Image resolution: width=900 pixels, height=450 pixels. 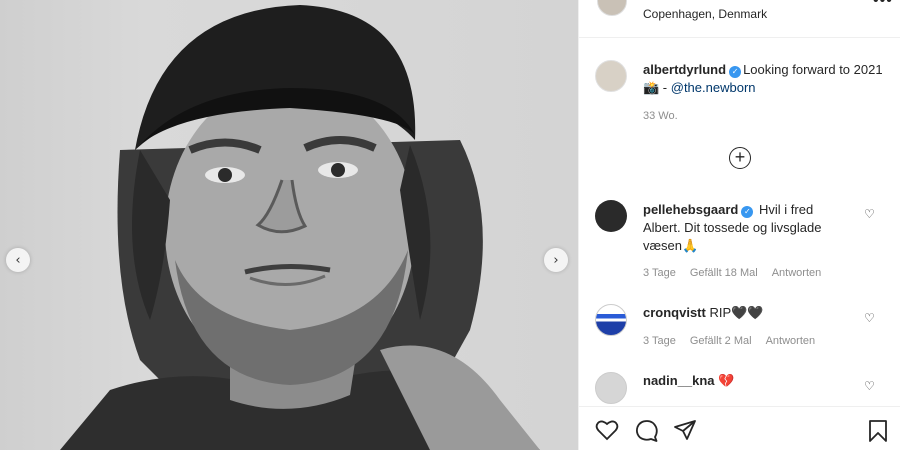 I want to click on comment-item: cronqvistt RIP🖤🖤, so click(x=748, y=313).